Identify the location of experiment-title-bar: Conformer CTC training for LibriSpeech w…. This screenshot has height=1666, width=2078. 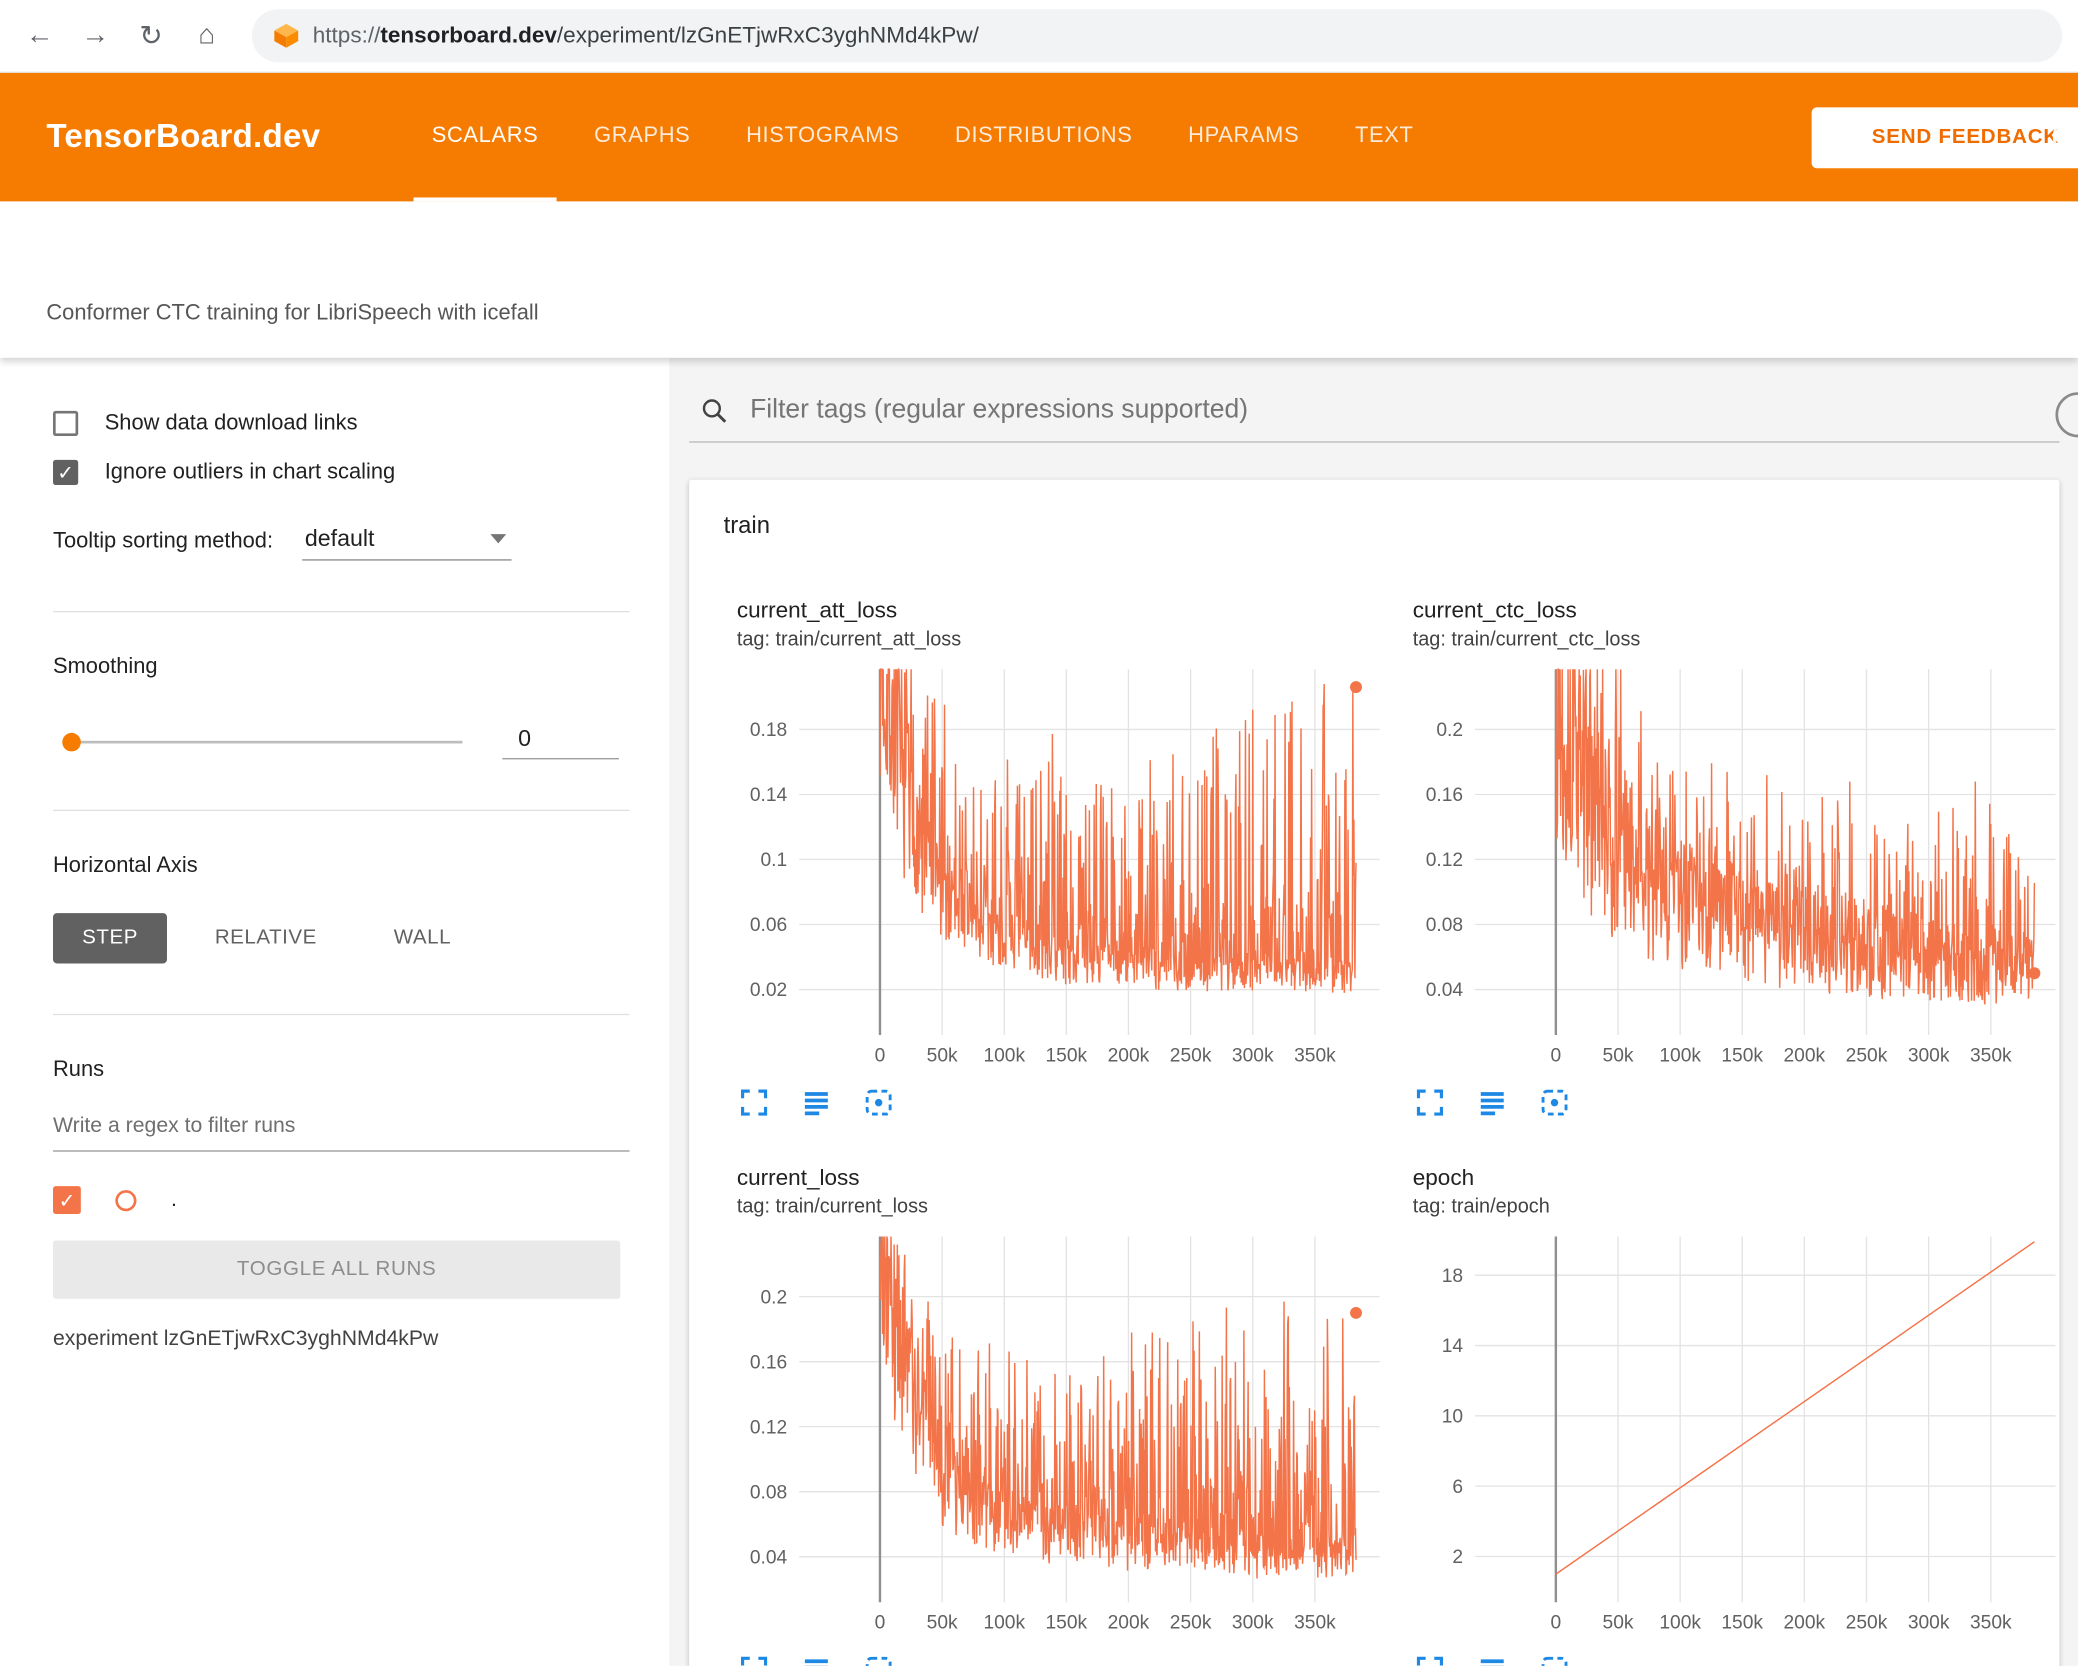
(1039, 279).